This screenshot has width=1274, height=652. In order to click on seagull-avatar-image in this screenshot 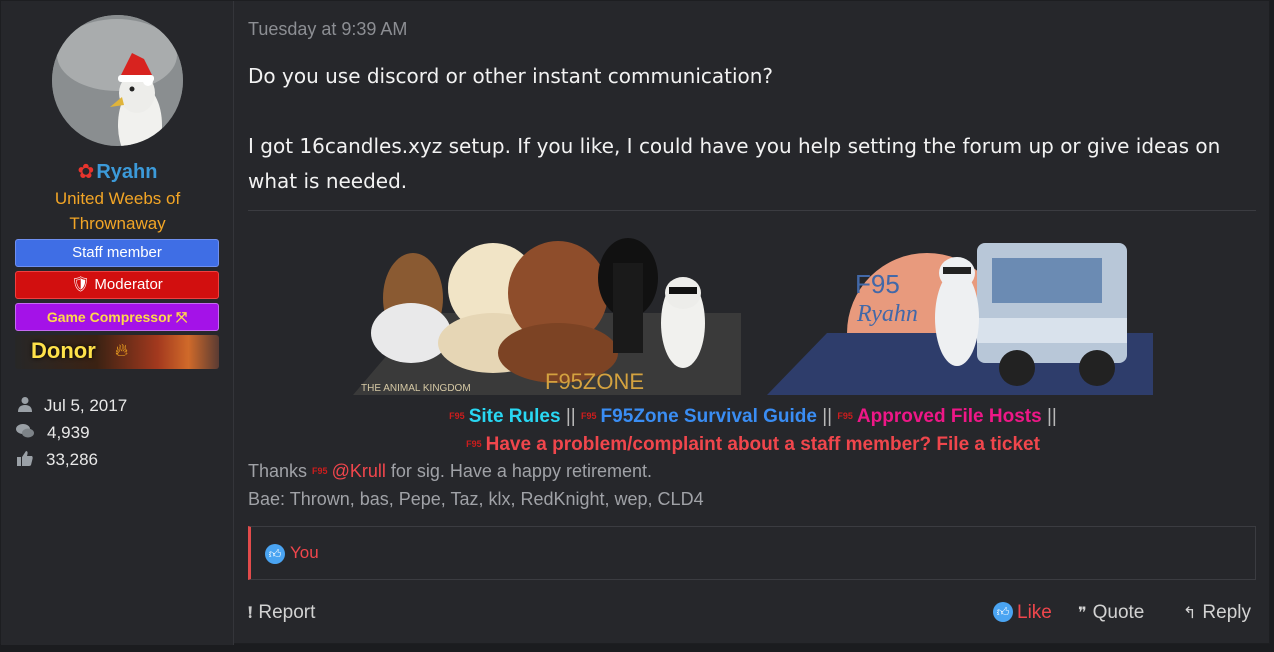, I will do `click(117, 80)`.